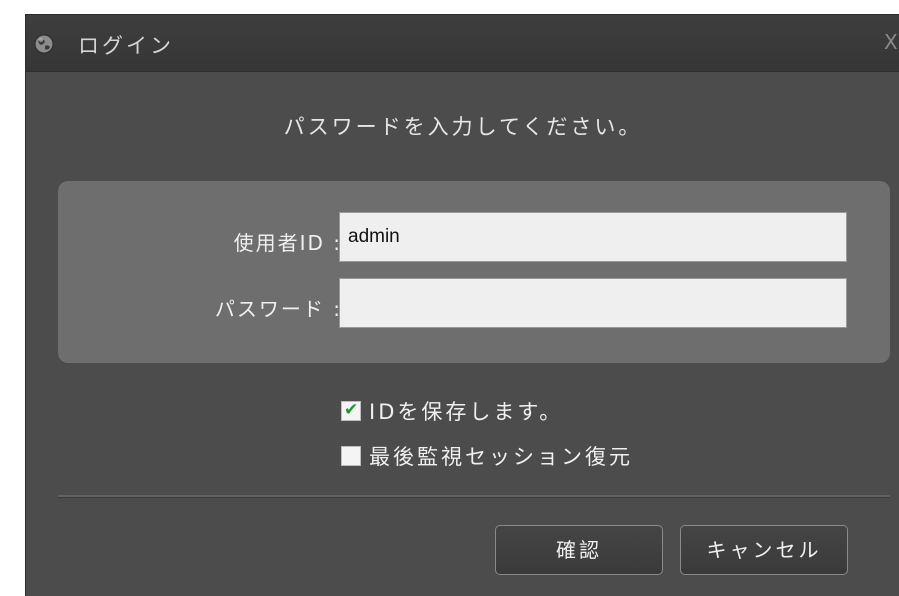 This screenshot has height=596, width=899. What do you see at coordinates (466, 412) in the screenshot?
I see `save-id-label: IDを保存します。` at bounding box center [466, 412].